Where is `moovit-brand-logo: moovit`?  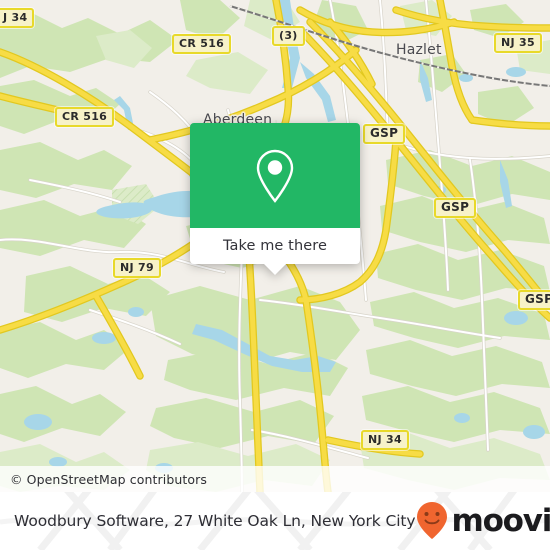 moovit-brand-logo: moovit is located at coordinates (482, 521).